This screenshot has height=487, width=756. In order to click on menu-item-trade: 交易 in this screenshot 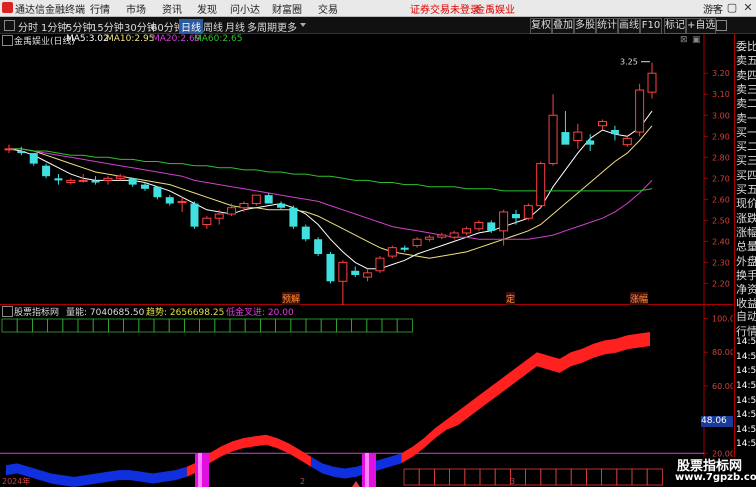, I will do `click(328, 8)`.